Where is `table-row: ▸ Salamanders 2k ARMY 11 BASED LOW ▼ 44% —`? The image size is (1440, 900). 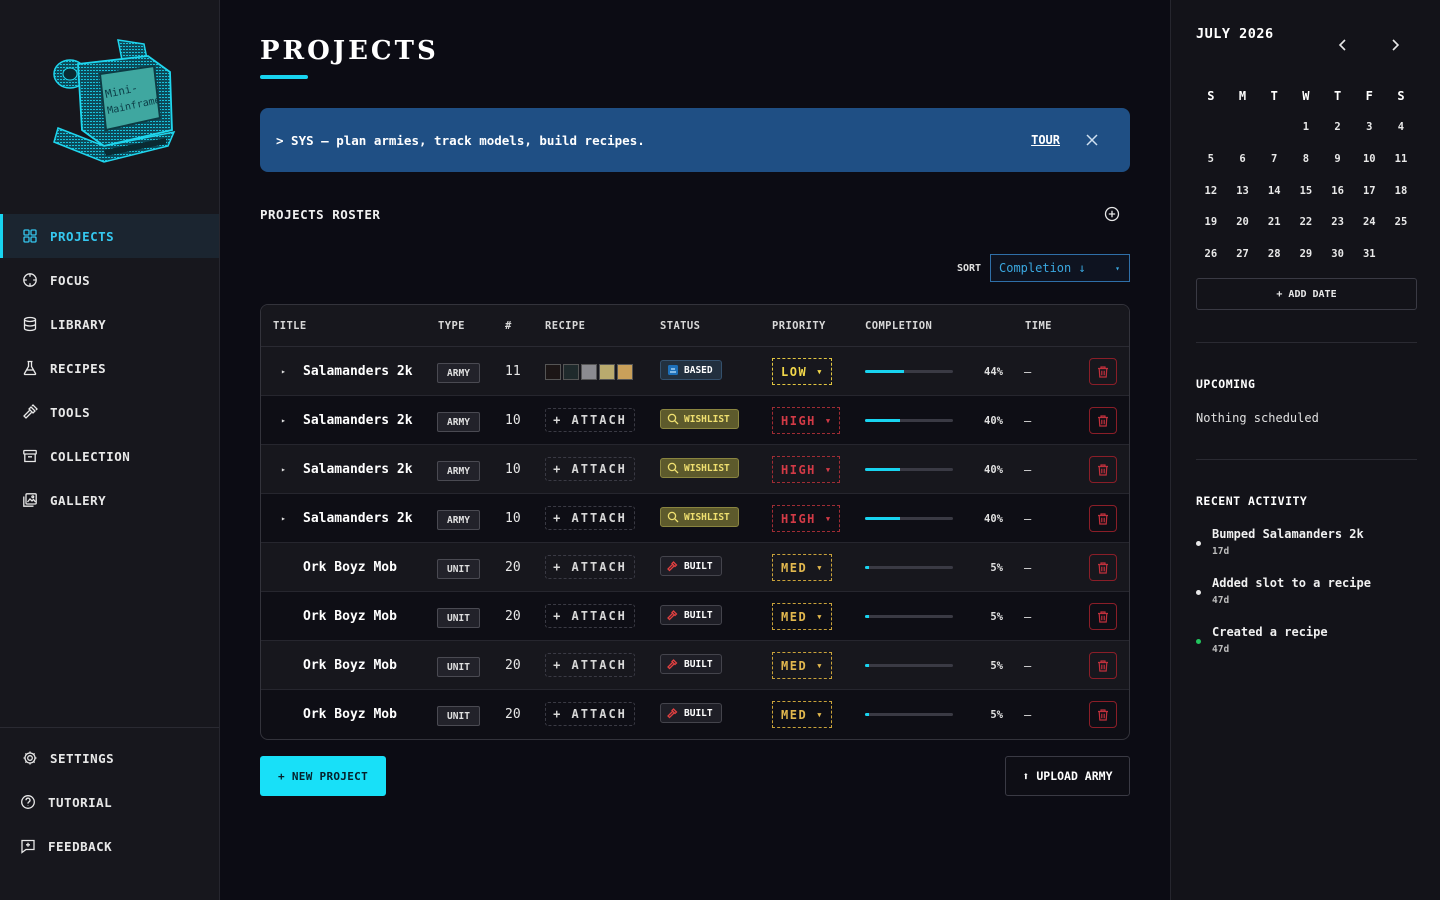 table-row: ▸ Salamanders 2k ARMY 11 BASED LOW ▼ 44% — is located at coordinates (695, 371).